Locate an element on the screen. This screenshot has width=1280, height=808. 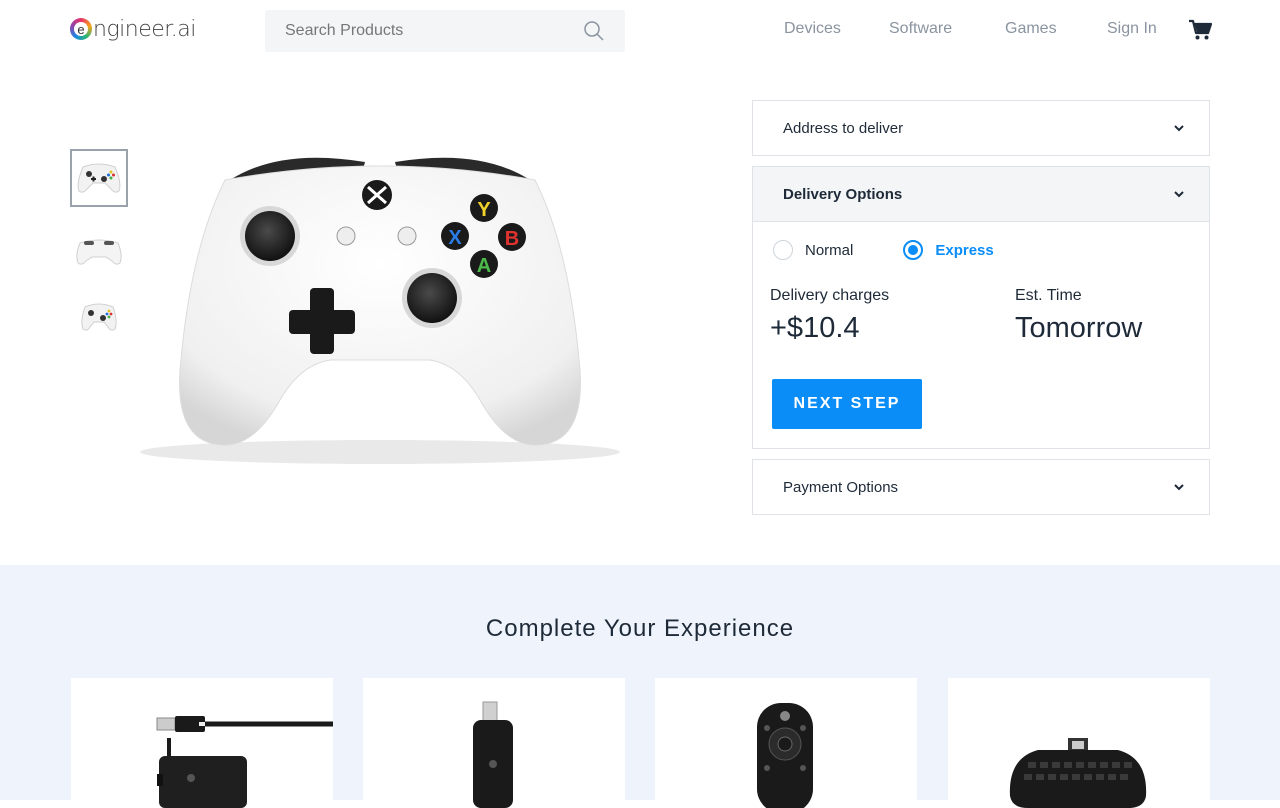
chatpad-image is located at coordinates (1078, 773).